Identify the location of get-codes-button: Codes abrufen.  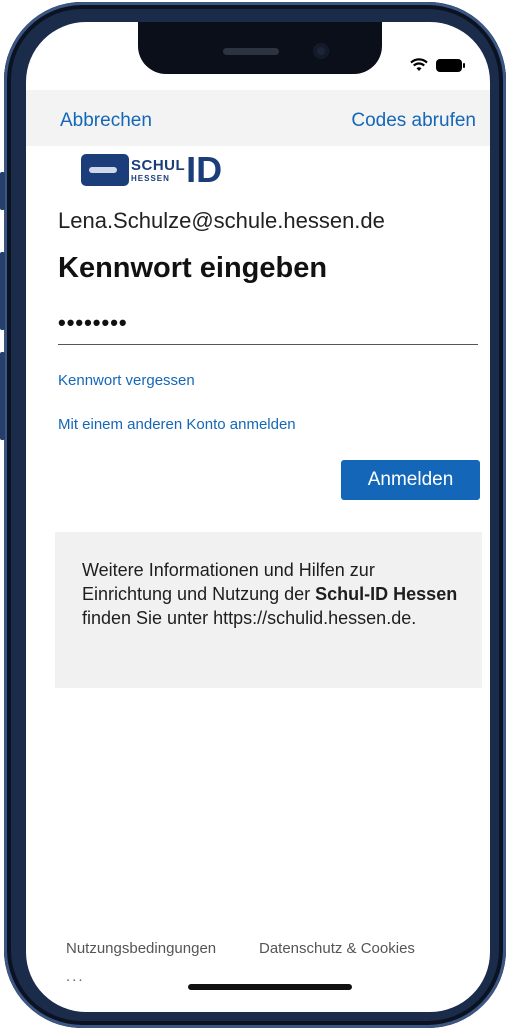
(413, 121).